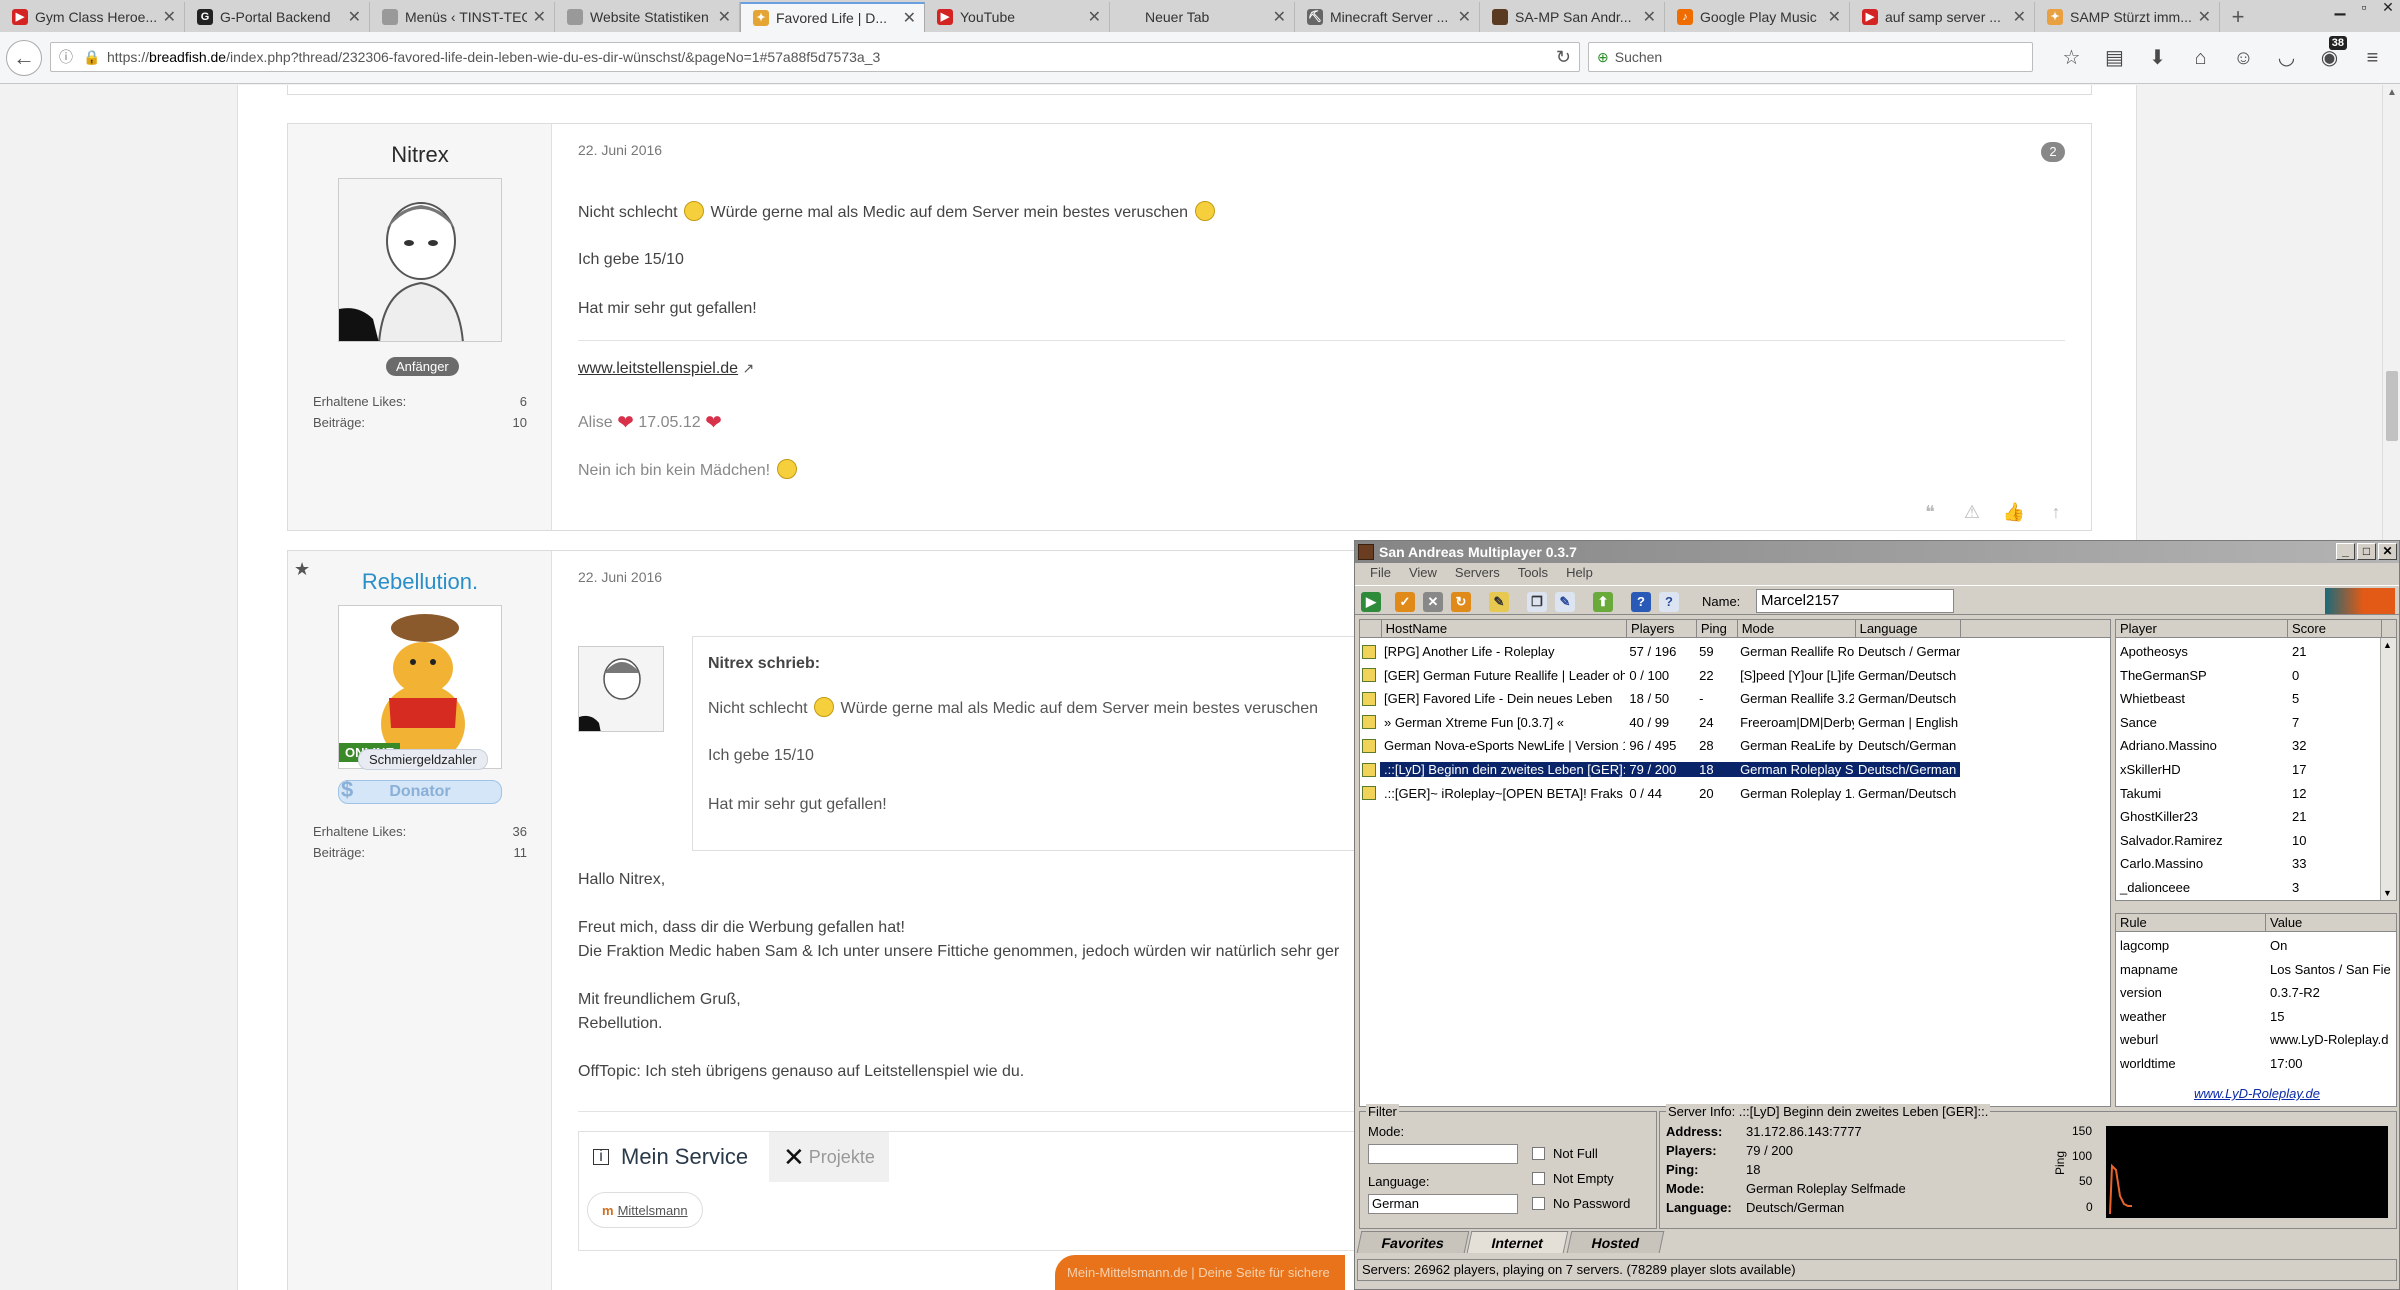 This screenshot has height=1290, width=2400. I want to click on tab-hosted: Hosted, so click(1615, 1242).